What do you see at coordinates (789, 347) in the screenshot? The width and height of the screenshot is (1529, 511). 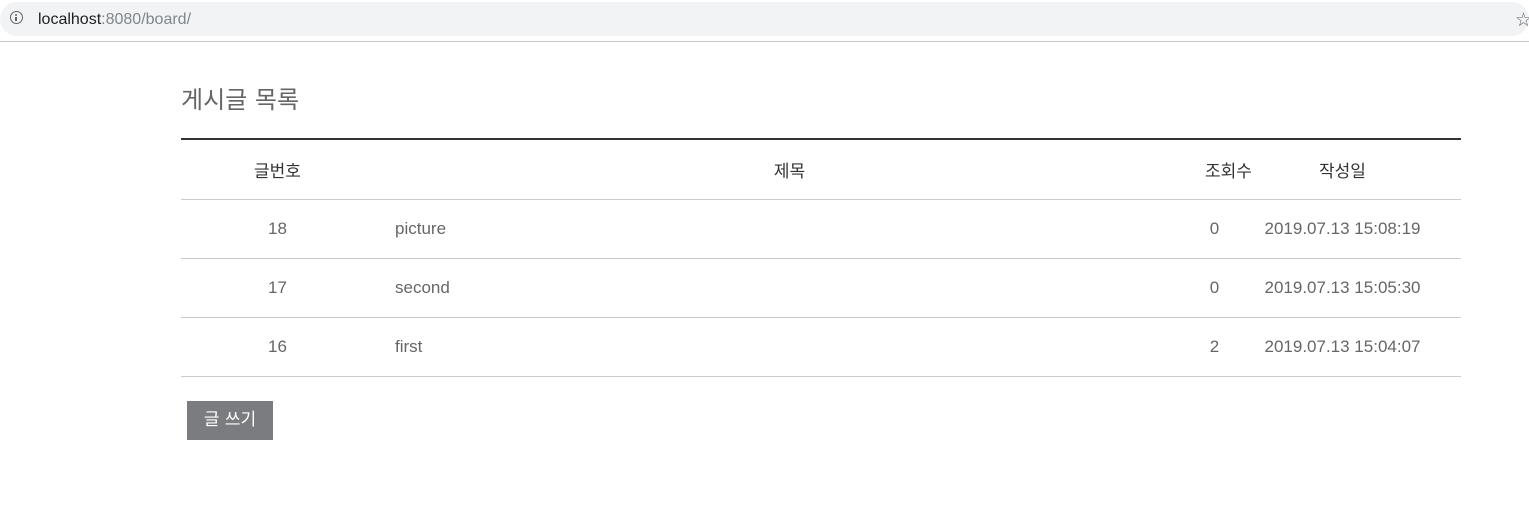 I see `post-title-link: first` at bounding box center [789, 347].